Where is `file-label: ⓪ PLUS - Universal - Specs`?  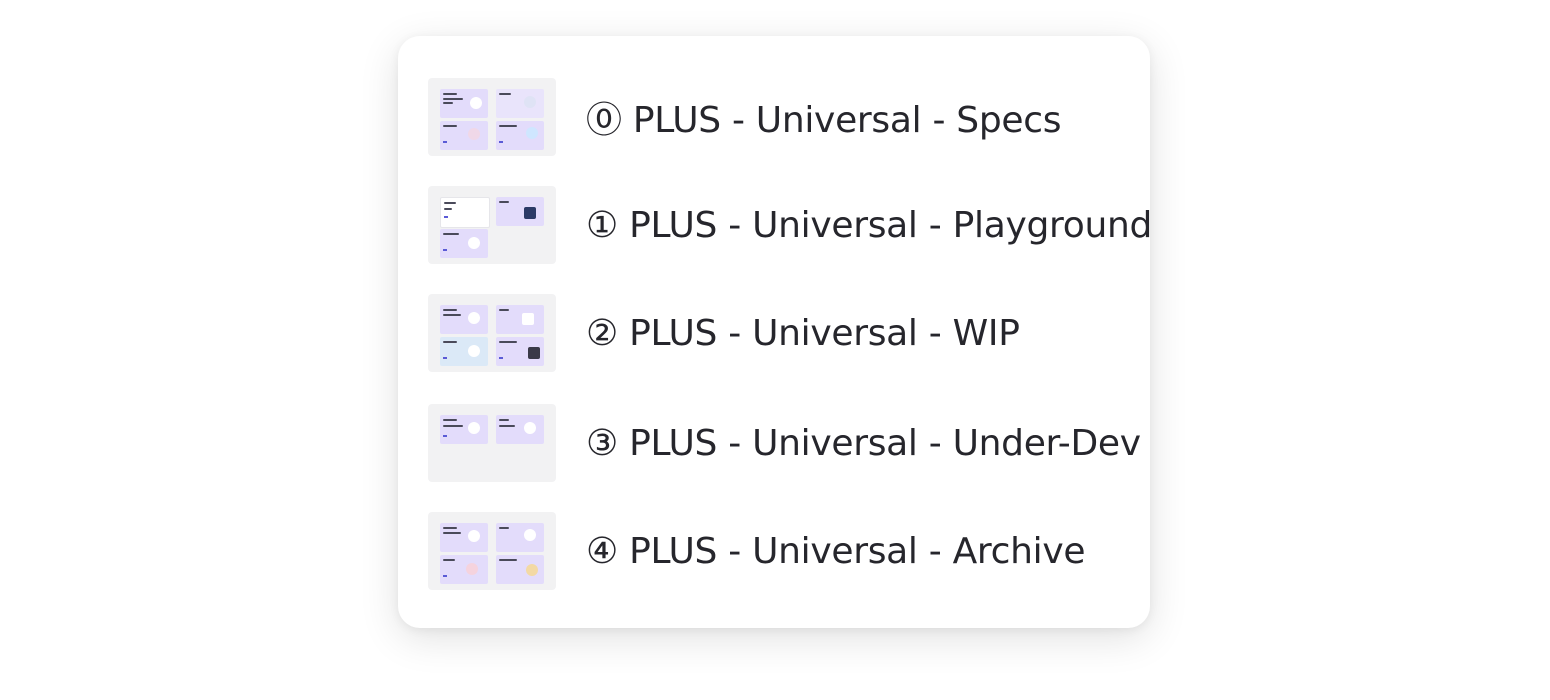
file-label: ⓪ PLUS - Universal - Specs is located at coordinates (824, 120).